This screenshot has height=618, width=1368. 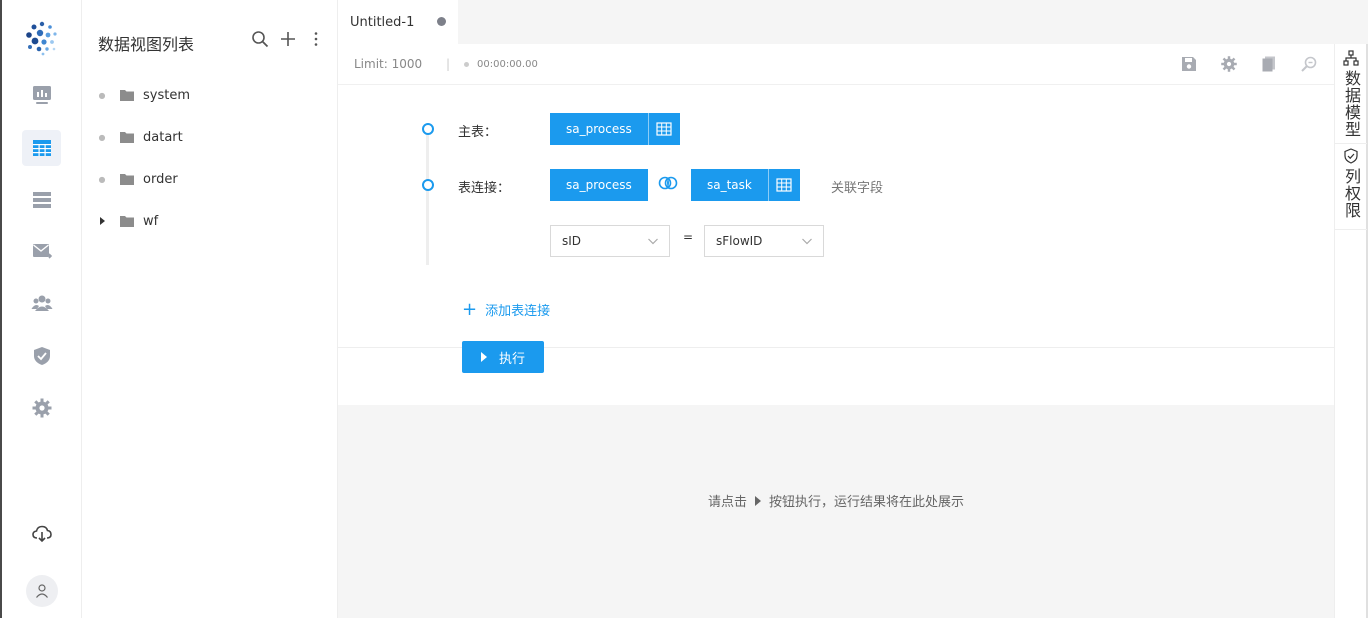 I want to click on view-icon, so click(x=41, y=148).